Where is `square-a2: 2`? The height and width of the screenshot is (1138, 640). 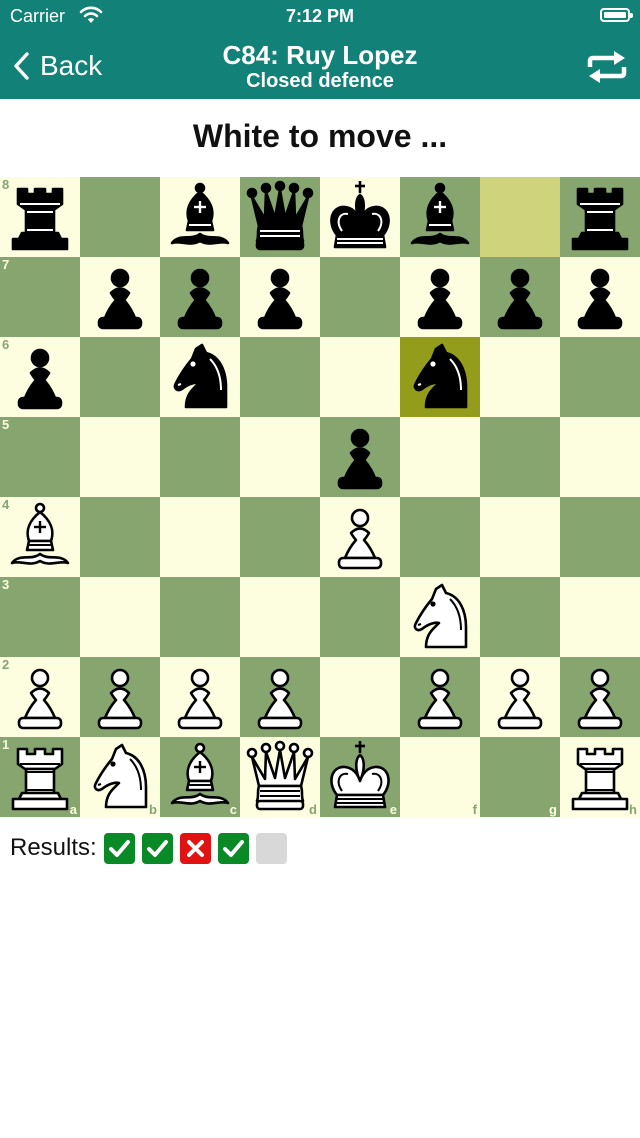 square-a2: 2 is located at coordinates (40, 697).